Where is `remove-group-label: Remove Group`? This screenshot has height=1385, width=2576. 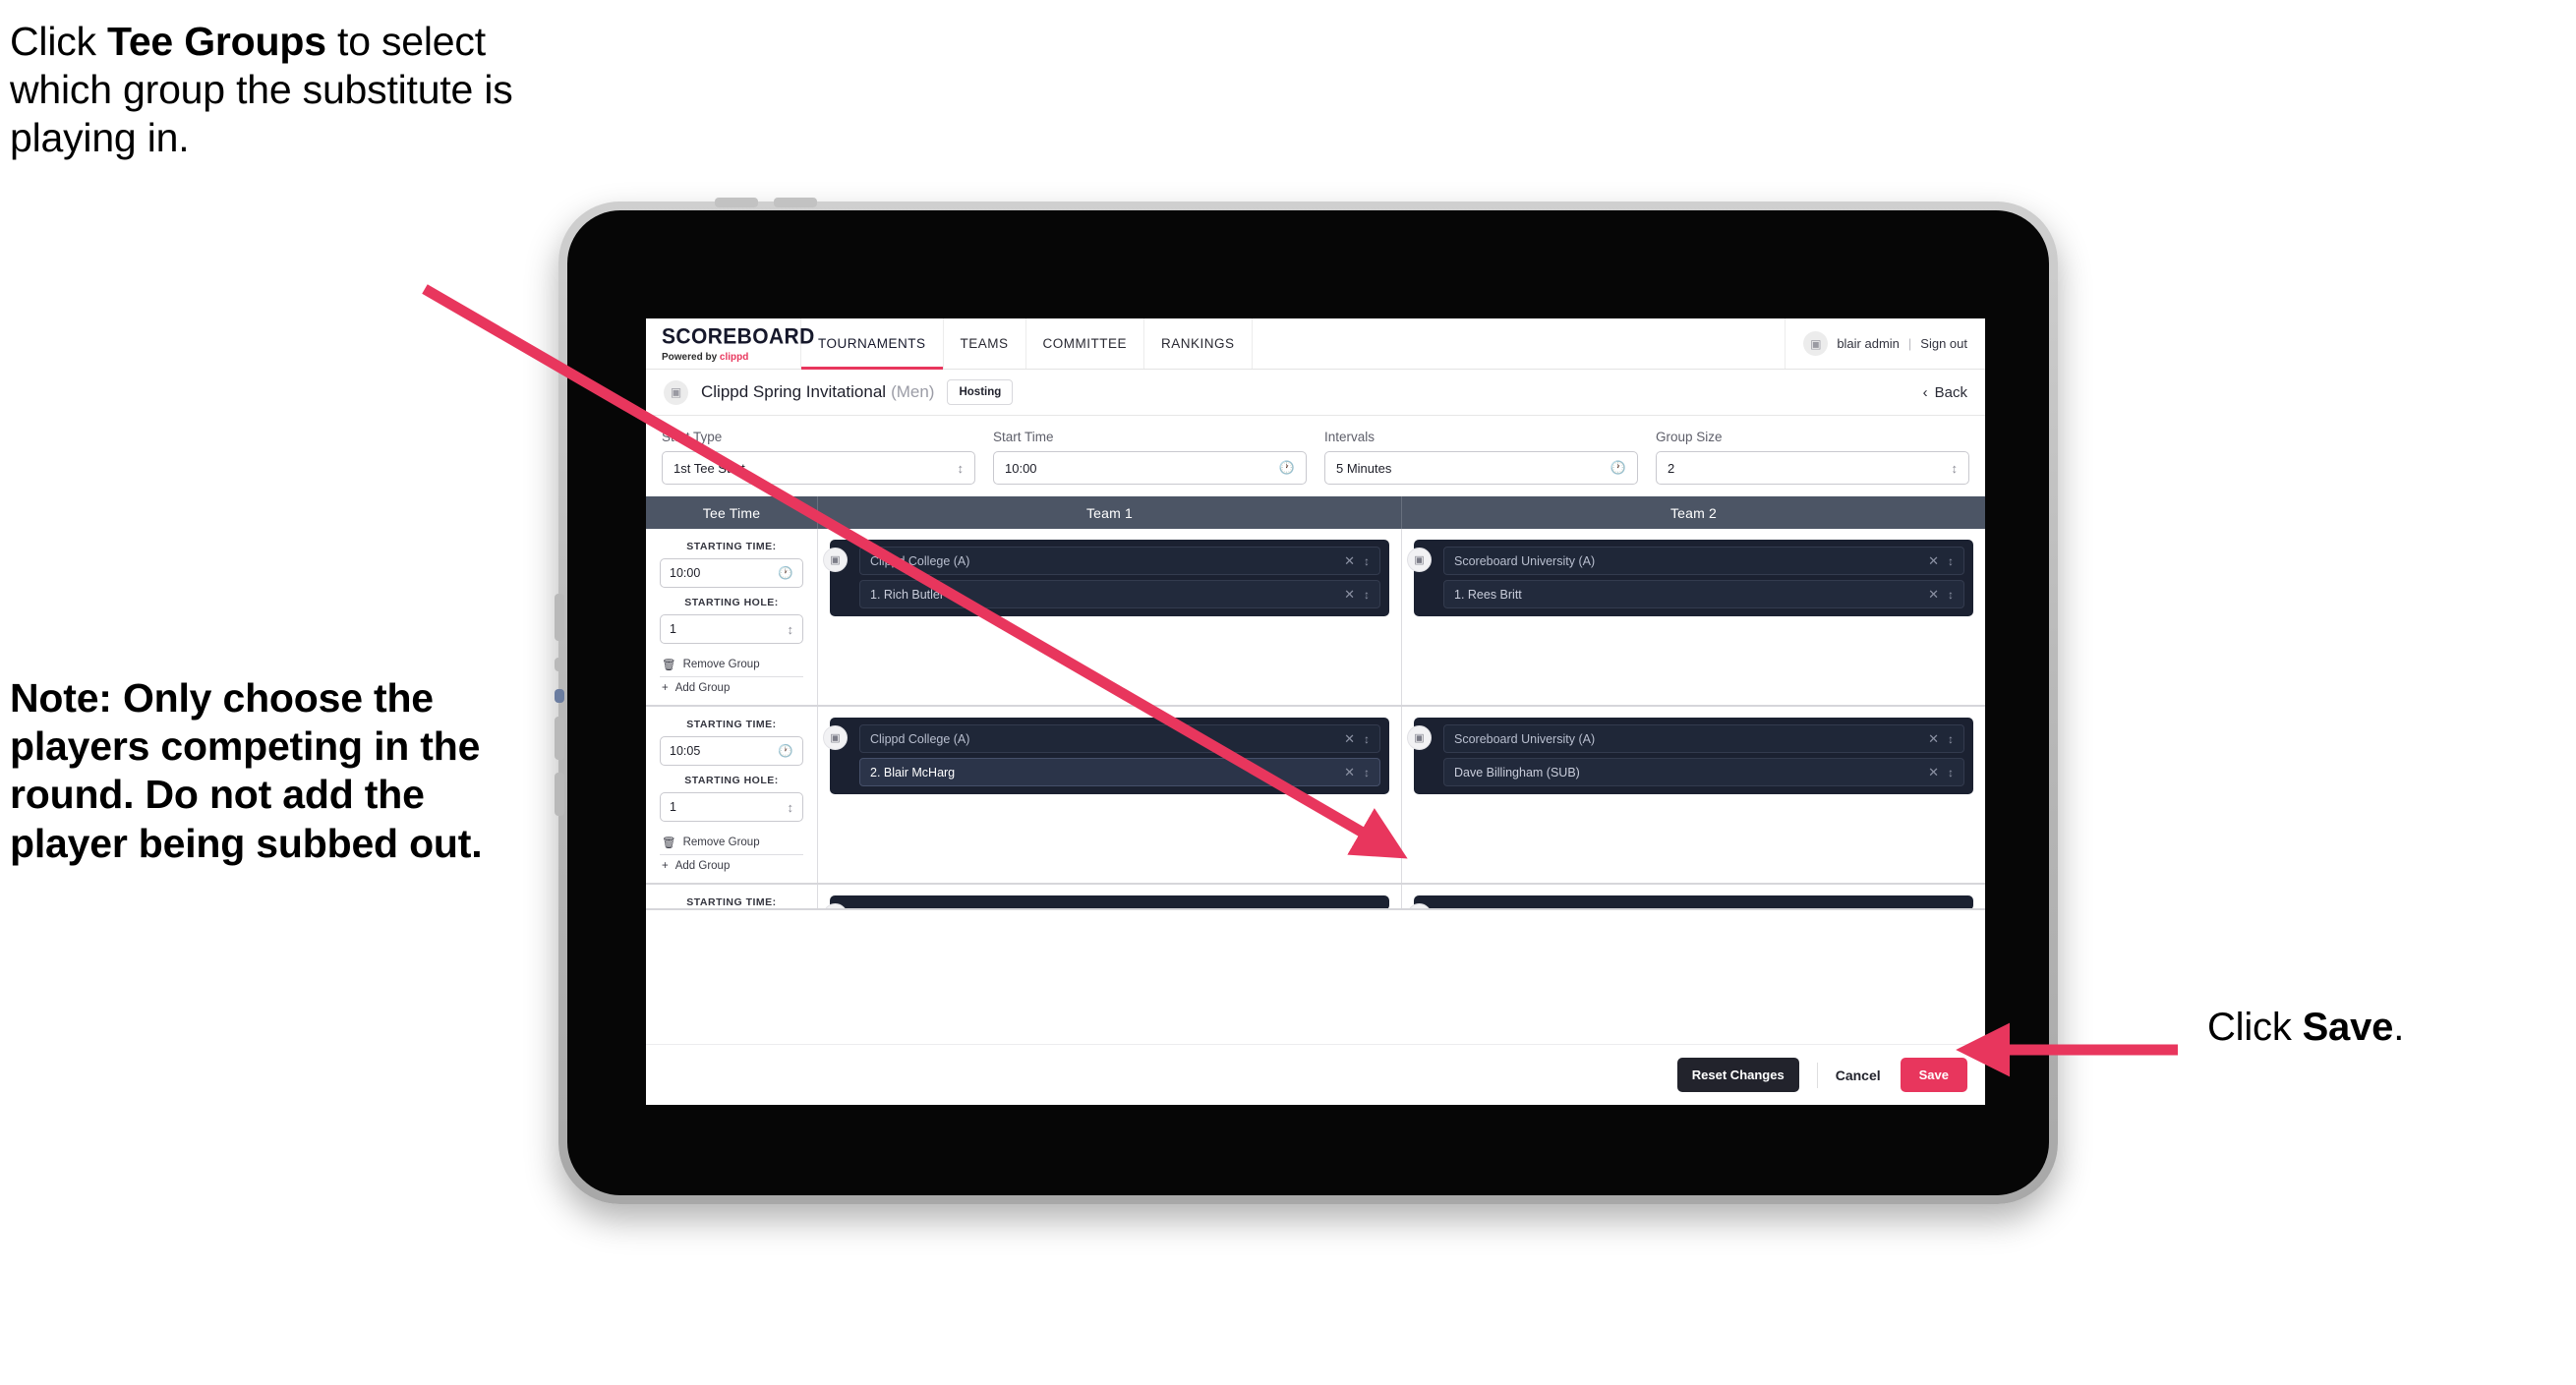 remove-group-label: Remove Group is located at coordinates (721, 843).